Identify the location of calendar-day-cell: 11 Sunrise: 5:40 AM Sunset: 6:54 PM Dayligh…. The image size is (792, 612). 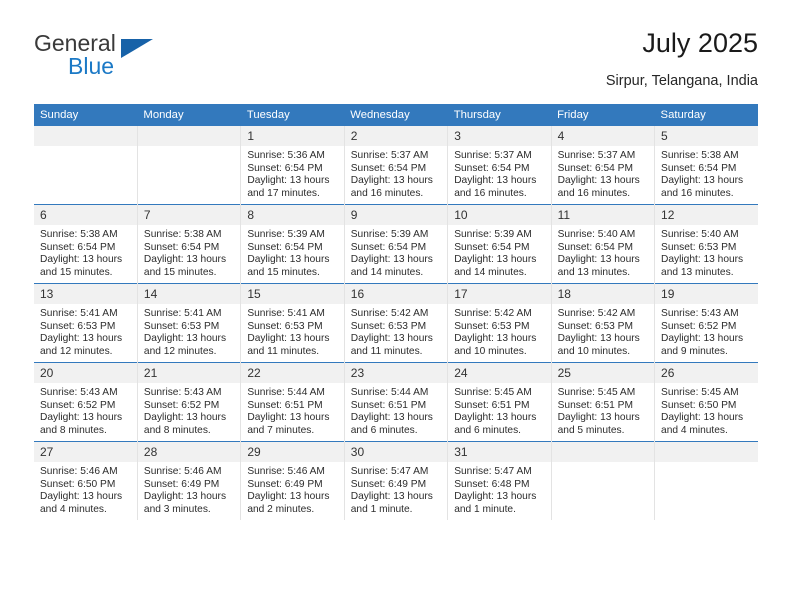
(602, 244).